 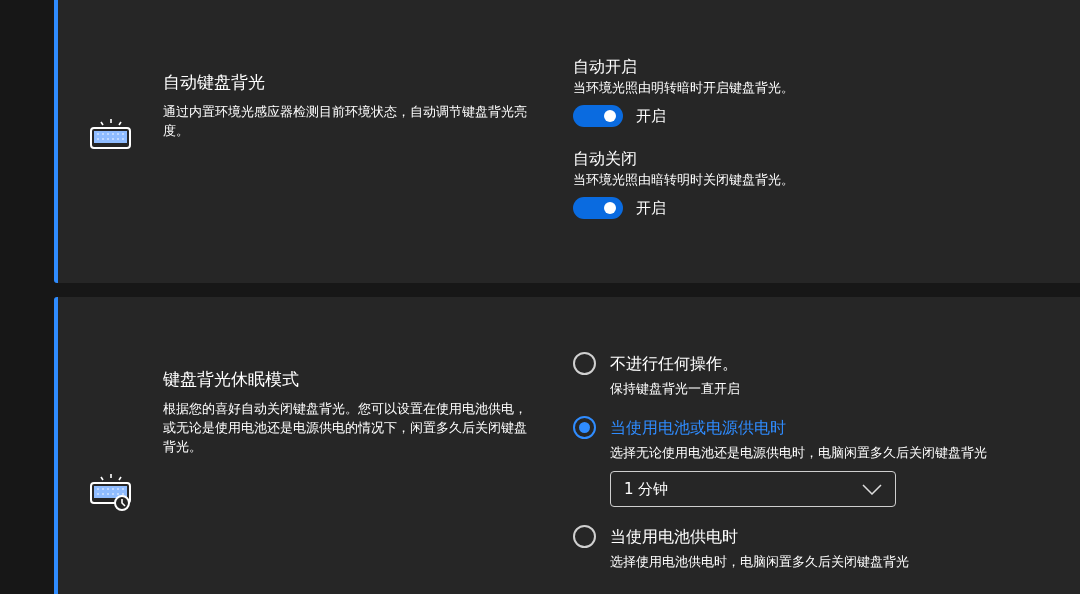 What do you see at coordinates (110, 492) in the screenshot?
I see `keyboard-clock-icon` at bounding box center [110, 492].